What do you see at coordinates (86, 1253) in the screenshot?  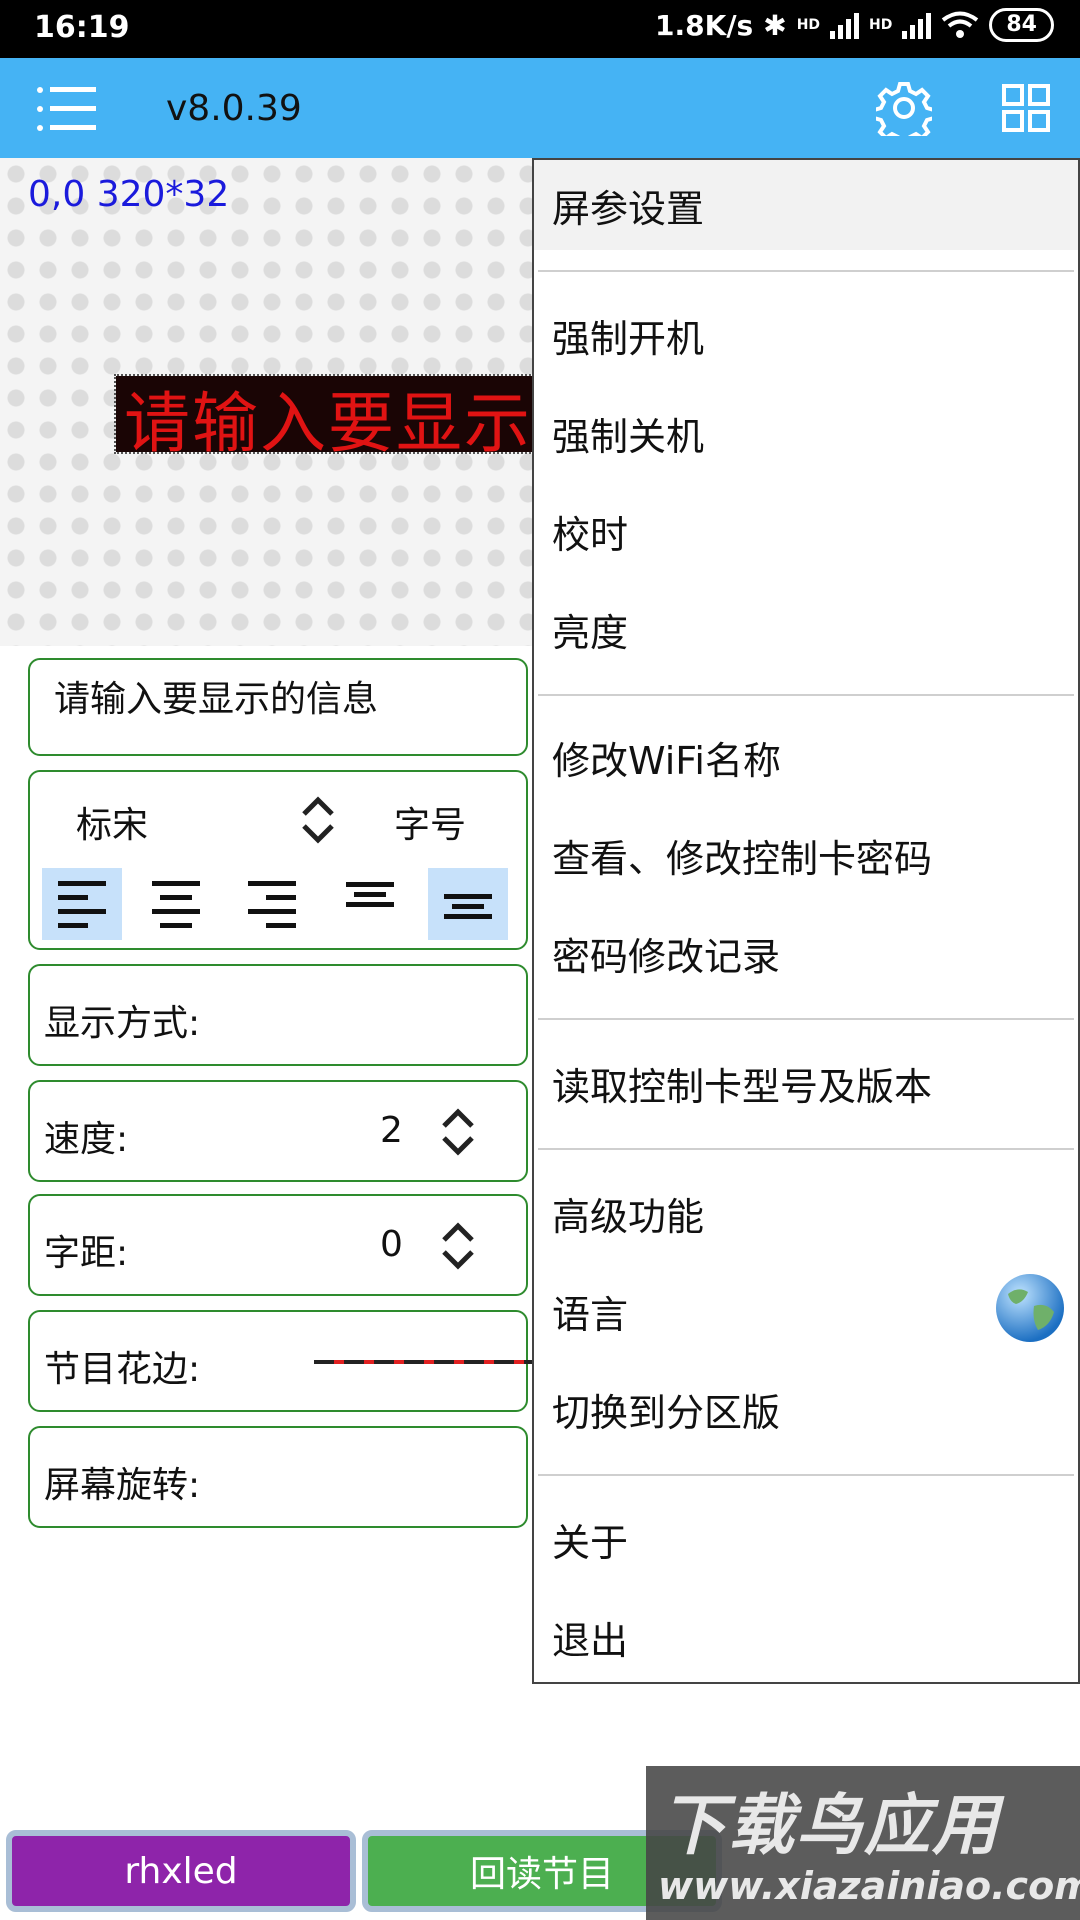 I see `spacing-label: 字距:` at bounding box center [86, 1253].